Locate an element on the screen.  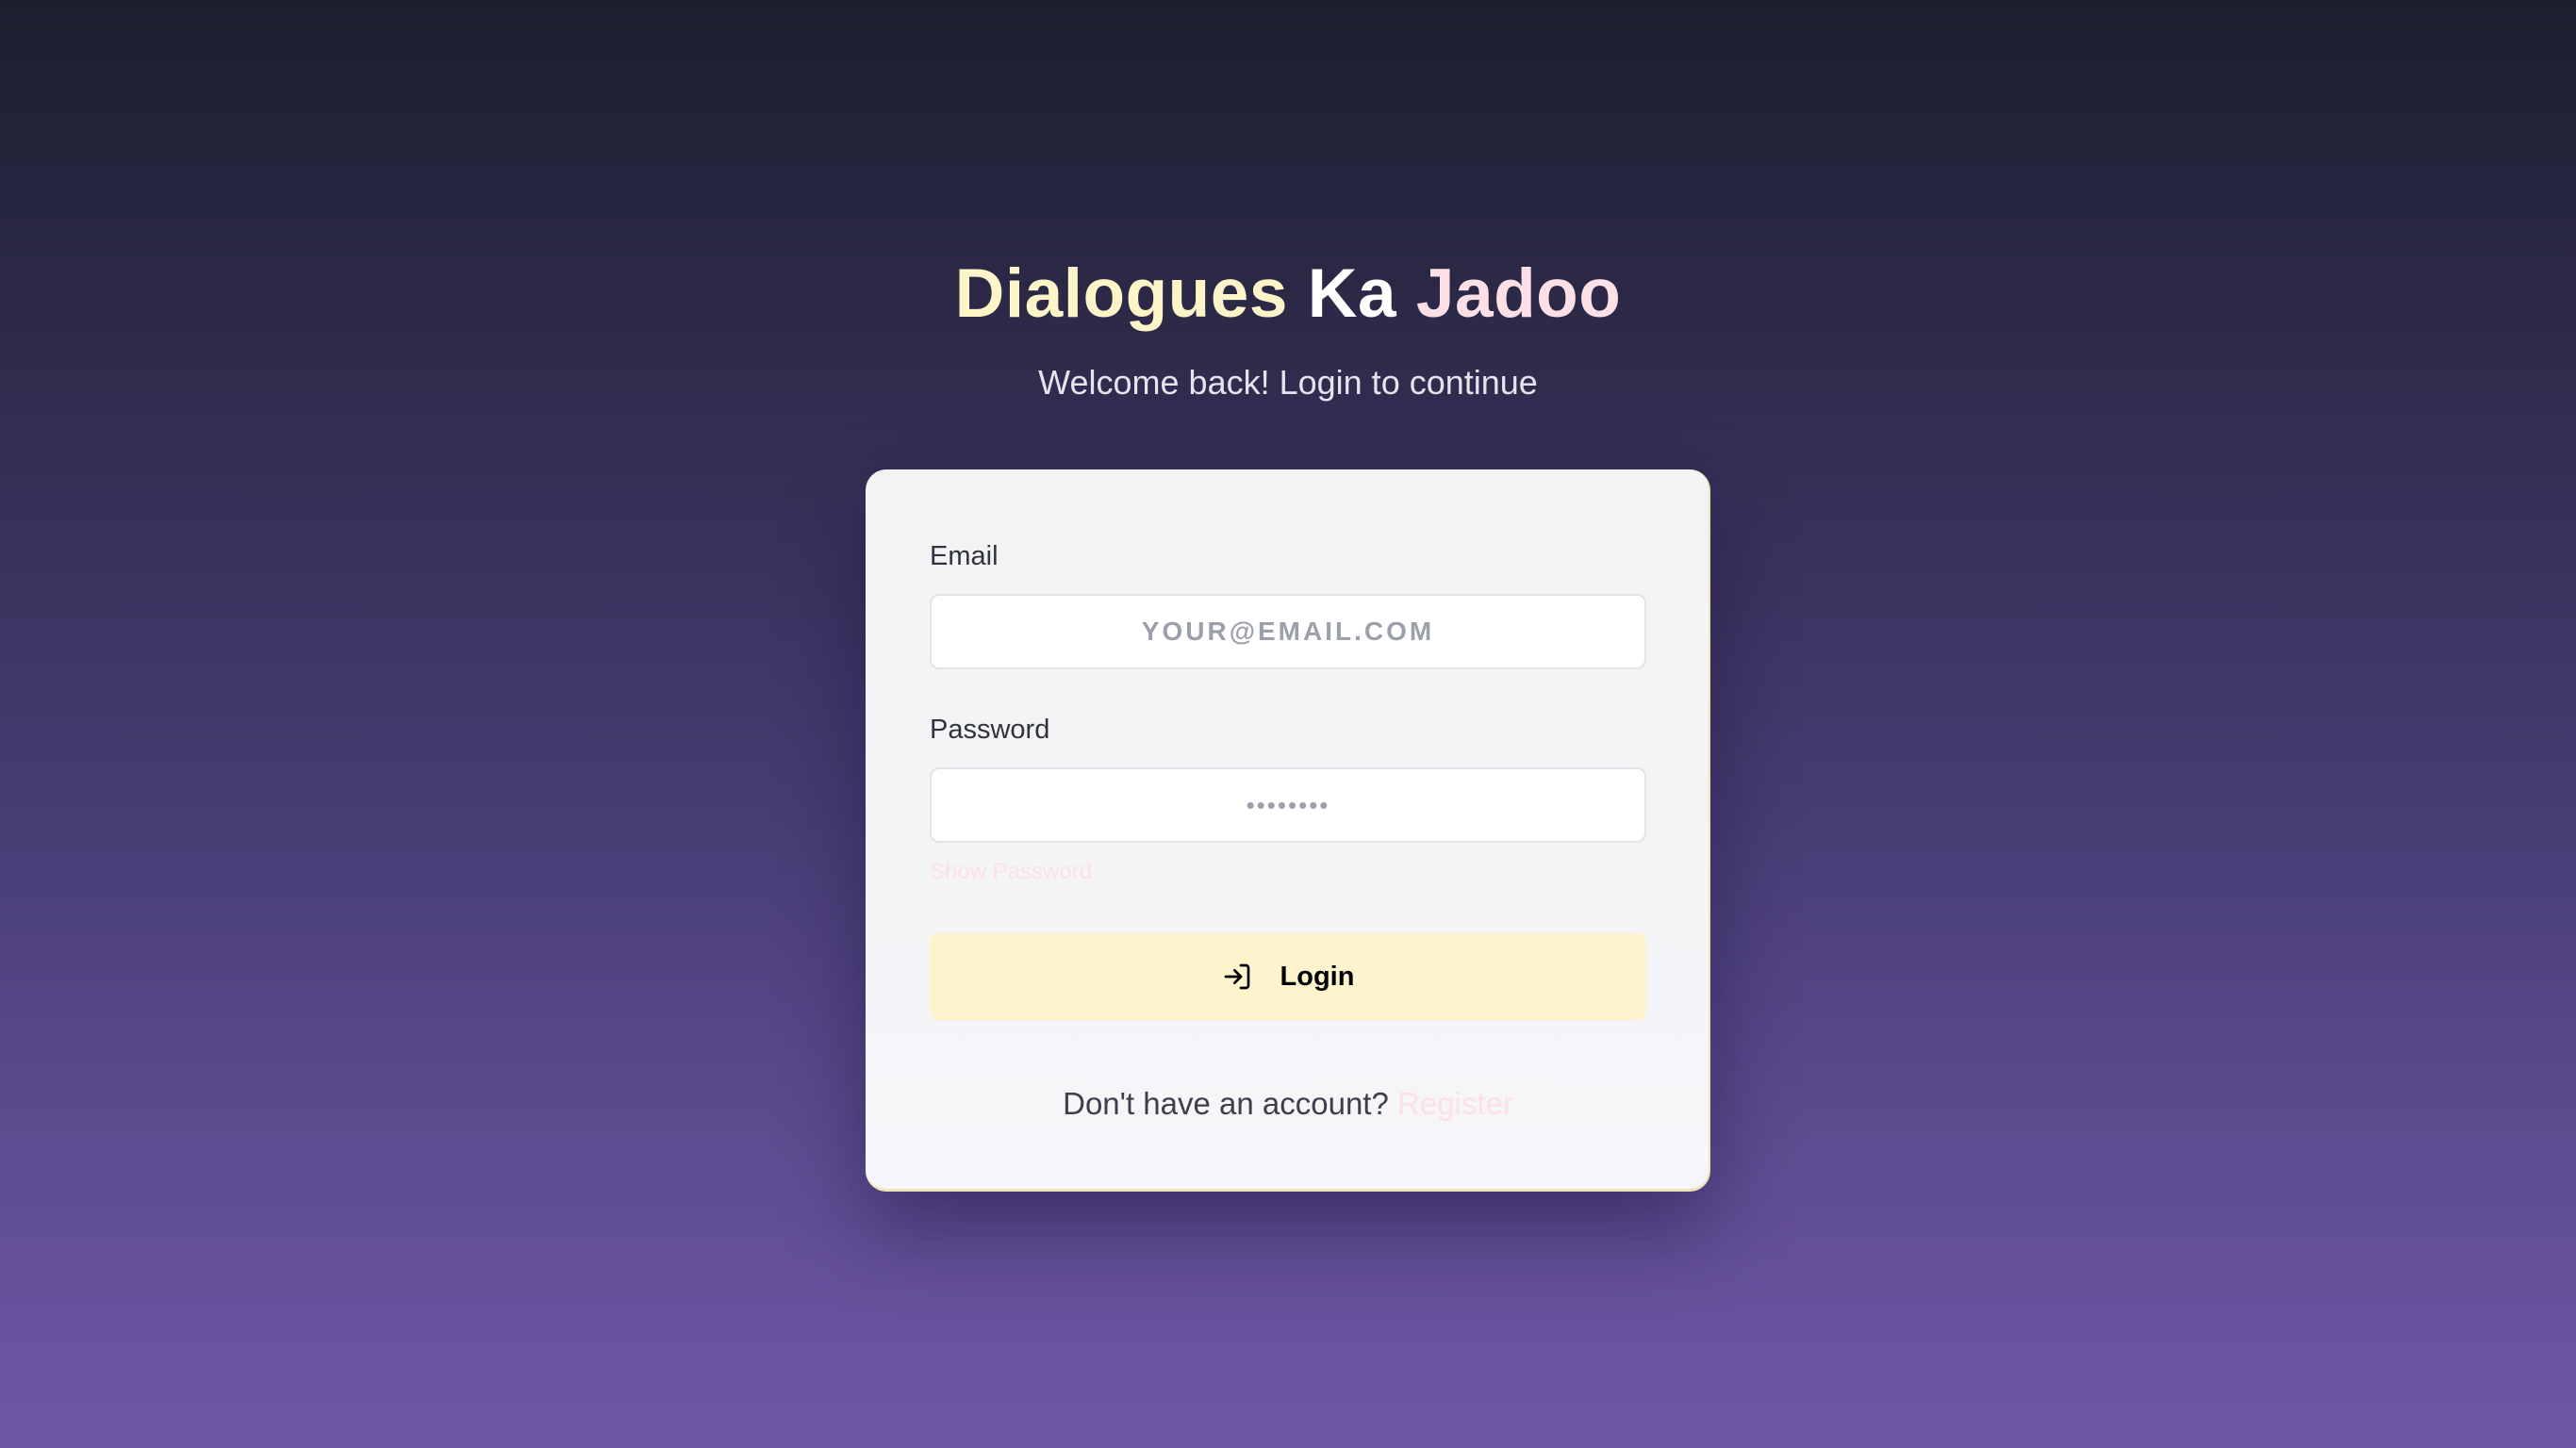
email-placeholder: YOUR@EMAIL.COM is located at coordinates (1288, 631).